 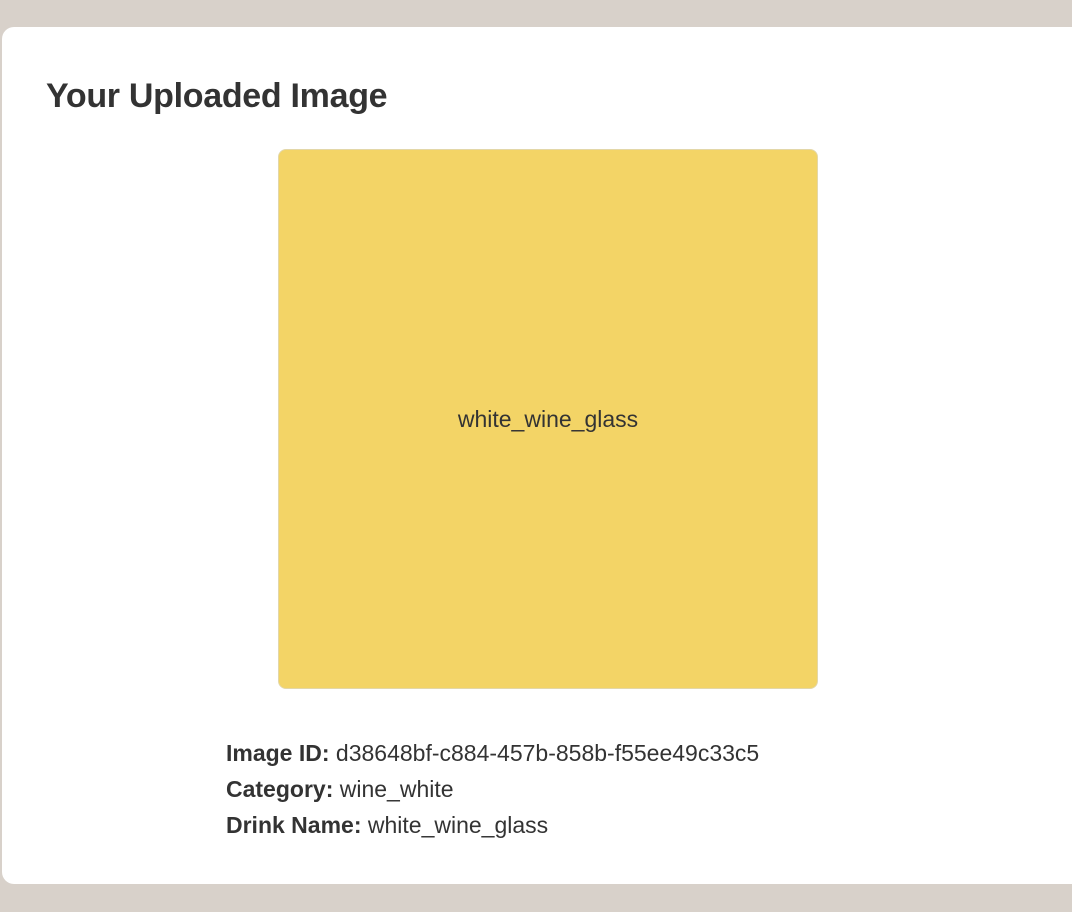 What do you see at coordinates (294, 825) in the screenshot?
I see `drink-name-label: Drink Name:` at bounding box center [294, 825].